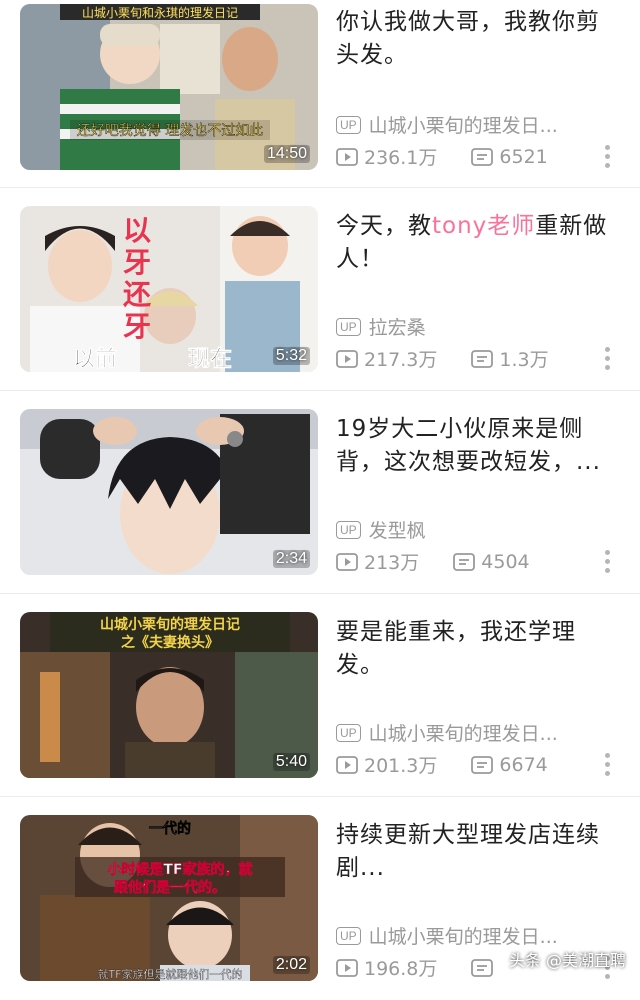  What do you see at coordinates (386, 764) in the screenshot?
I see `views-stat: 201.3万` at bounding box center [386, 764].